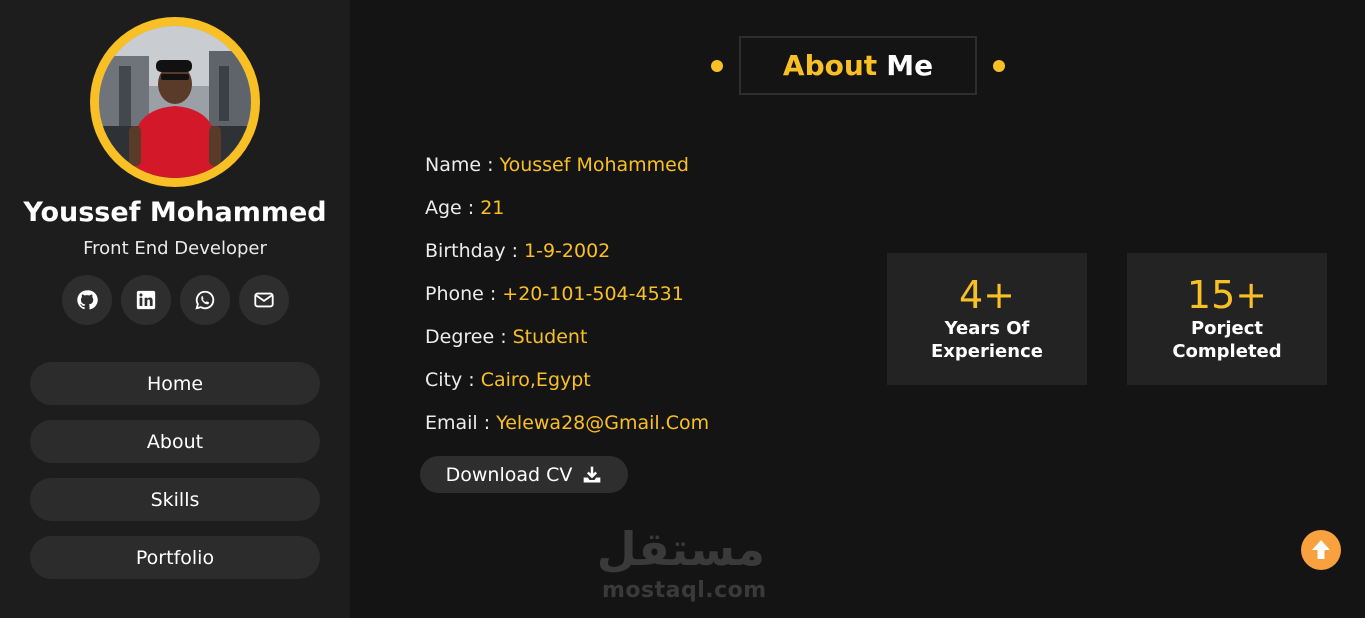  I want to click on title-dot-right, so click(999, 66).